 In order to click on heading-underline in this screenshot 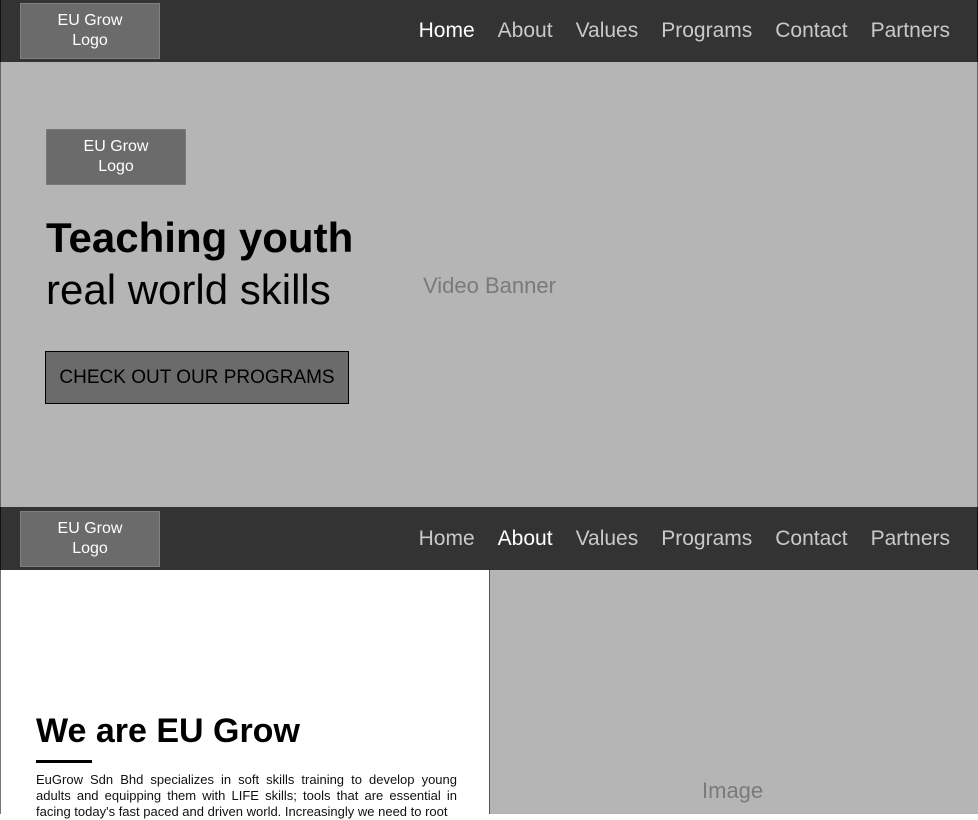, I will do `click(64, 761)`.